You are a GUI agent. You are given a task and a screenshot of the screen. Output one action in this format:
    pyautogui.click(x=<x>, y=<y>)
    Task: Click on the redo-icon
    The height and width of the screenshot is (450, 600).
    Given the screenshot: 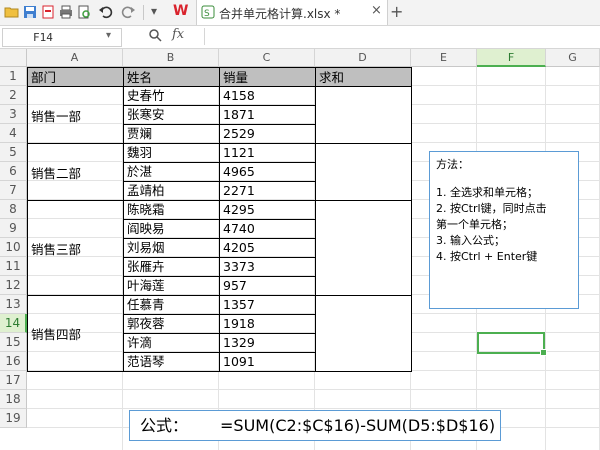 What is the action you would take?
    pyautogui.click(x=128, y=12)
    